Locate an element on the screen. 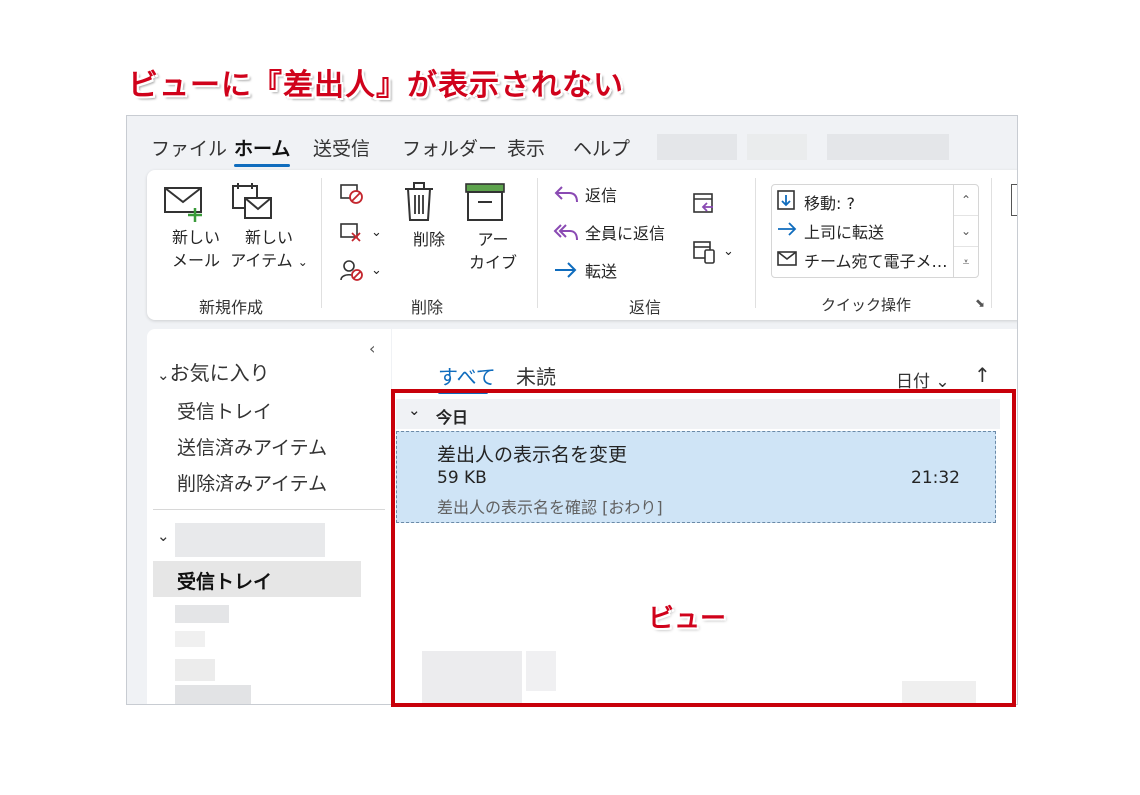 This screenshot has width=1140, height=795. quick-steps-gallery: 移動: ? 上司に転送 チーム宛て電子メ… ⌃ ⌄ ⩡ is located at coordinates (875, 231).